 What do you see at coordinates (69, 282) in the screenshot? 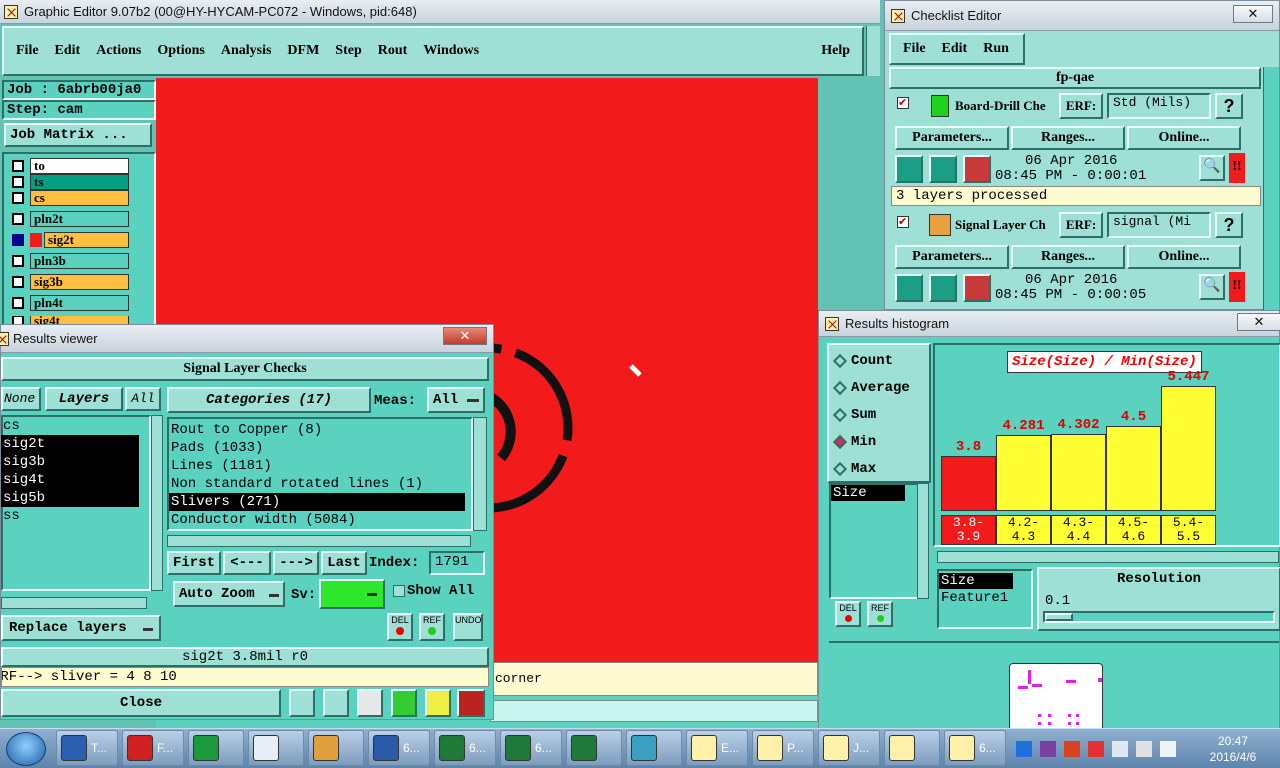
I see `layer-row-sig3b: sig3b` at bounding box center [69, 282].